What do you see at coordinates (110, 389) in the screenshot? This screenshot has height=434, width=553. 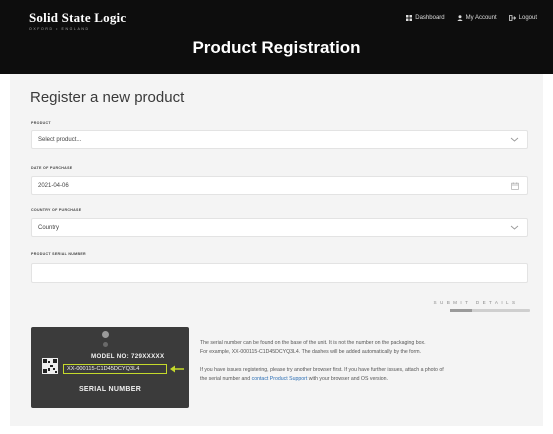 I see `serial-number-caption: SERIAL NUMBER` at bounding box center [110, 389].